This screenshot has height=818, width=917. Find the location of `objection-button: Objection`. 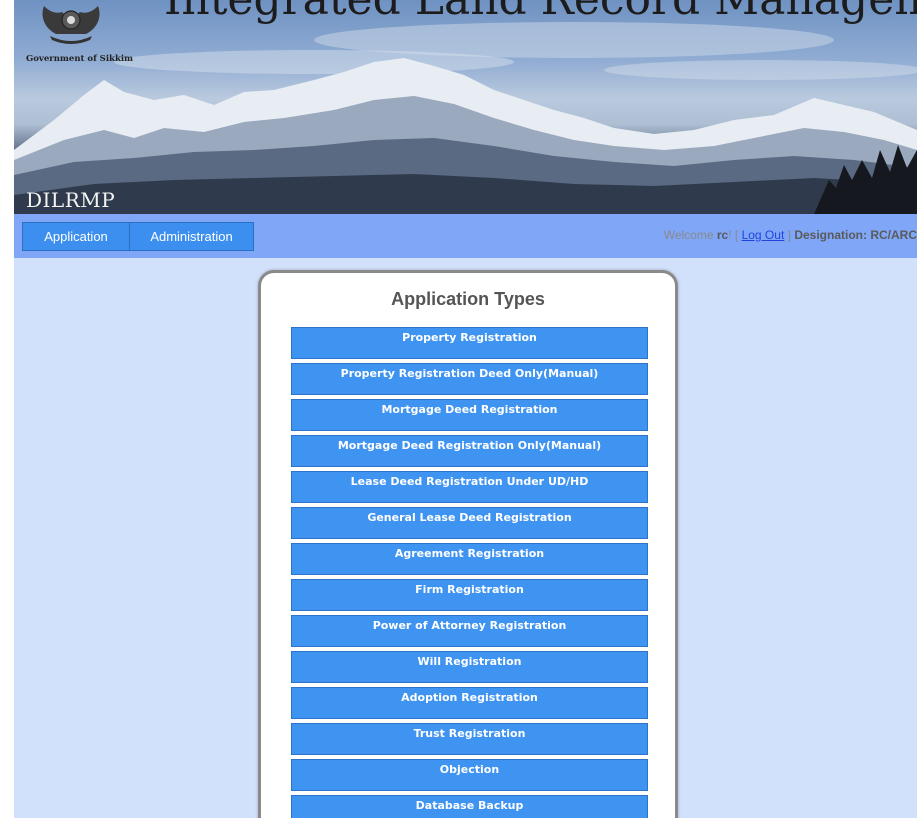

objection-button: Objection is located at coordinates (469, 775).